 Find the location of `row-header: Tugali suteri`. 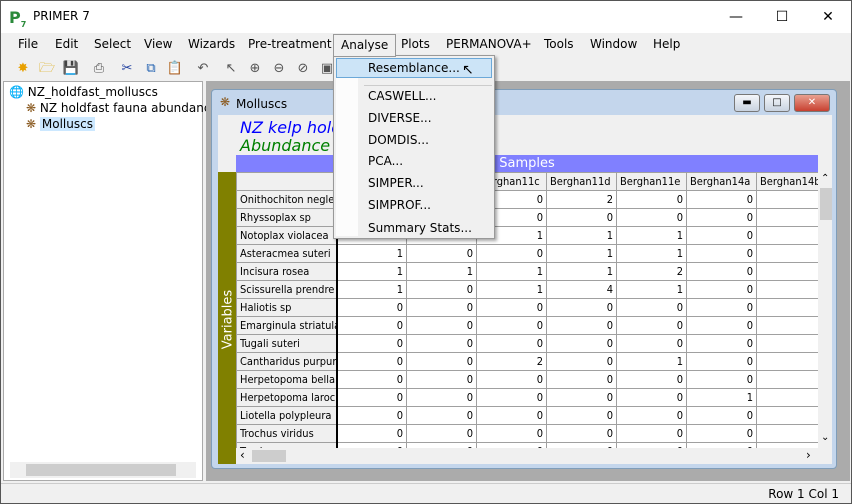

row-header: Tugali suteri is located at coordinates (287, 343).